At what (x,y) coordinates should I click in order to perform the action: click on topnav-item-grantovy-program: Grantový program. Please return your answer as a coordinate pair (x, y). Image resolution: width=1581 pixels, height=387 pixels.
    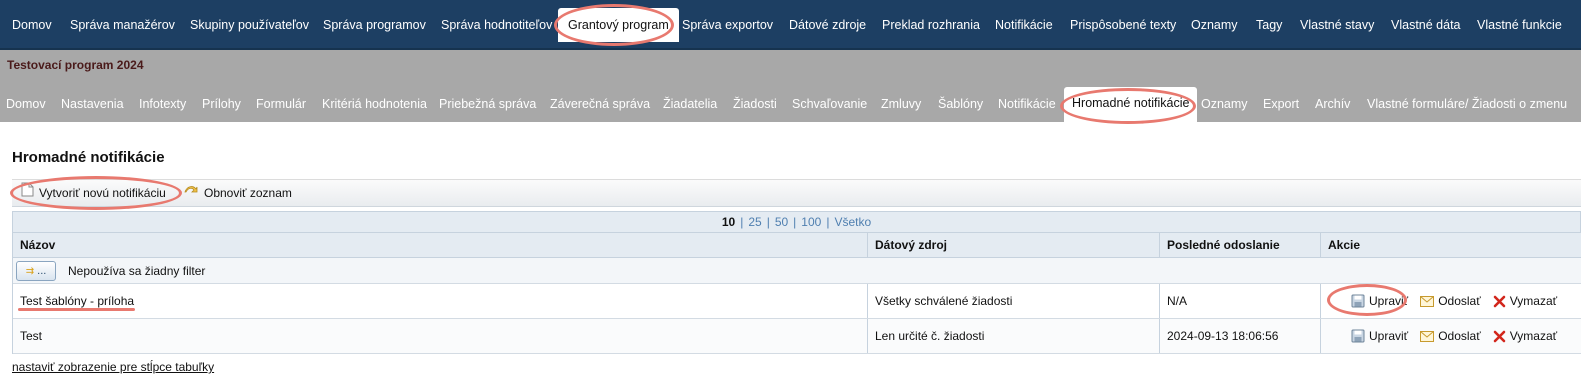
    Looking at the image, I should click on (618, 25).